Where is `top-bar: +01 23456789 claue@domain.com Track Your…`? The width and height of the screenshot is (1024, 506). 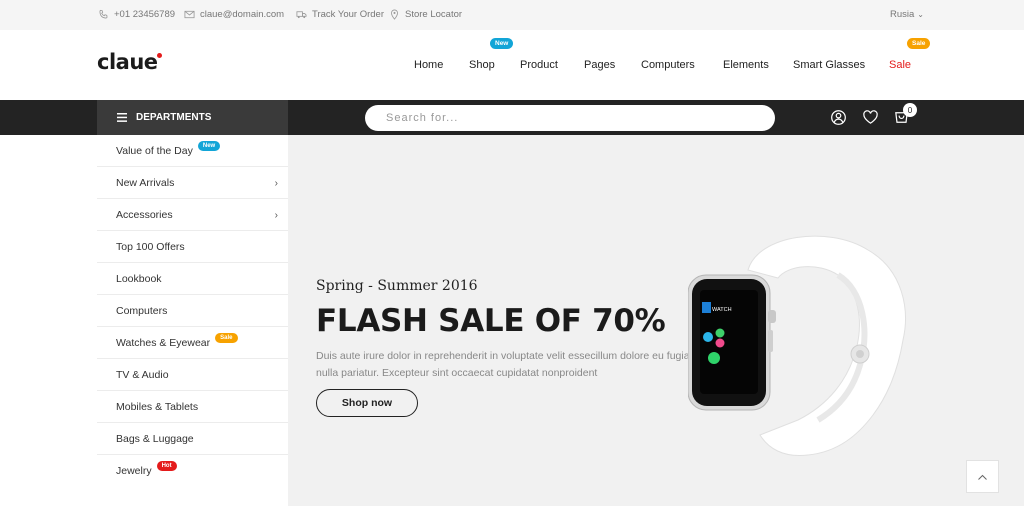
top-bar: +01 23456789 claue@domain.com Track Your… is located at coordinates (512, 15).